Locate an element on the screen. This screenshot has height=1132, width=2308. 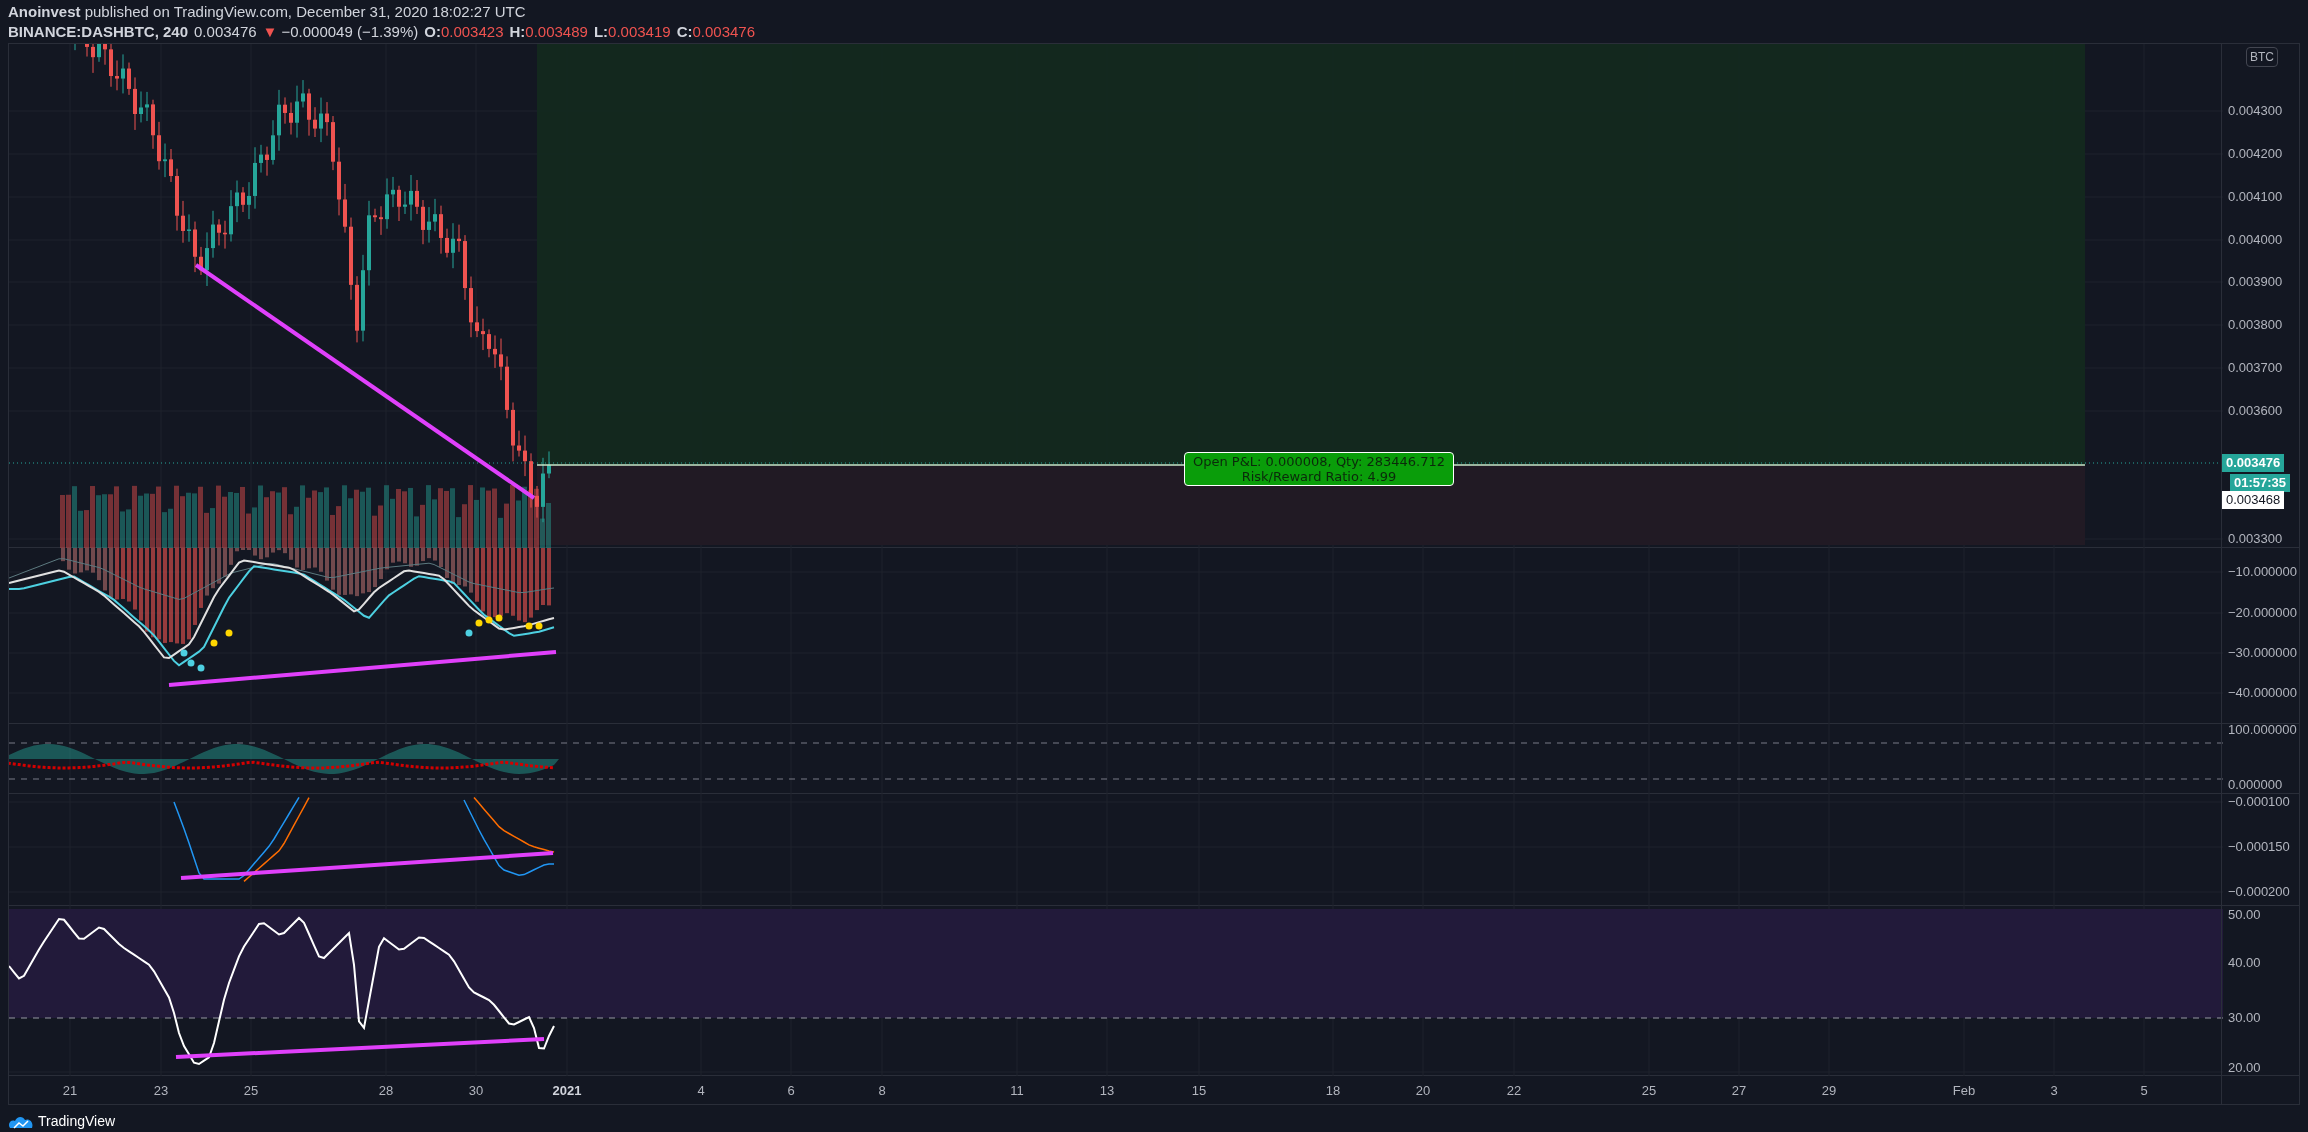
axis-label: 30.00 is located at coordinates (2244, 1018).